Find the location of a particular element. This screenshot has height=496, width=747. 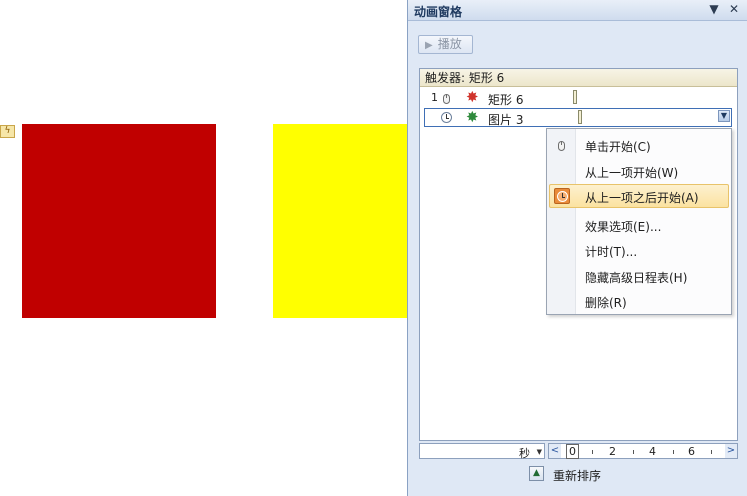

lightning-icon: ϟ is located at coordinates (7, 131).